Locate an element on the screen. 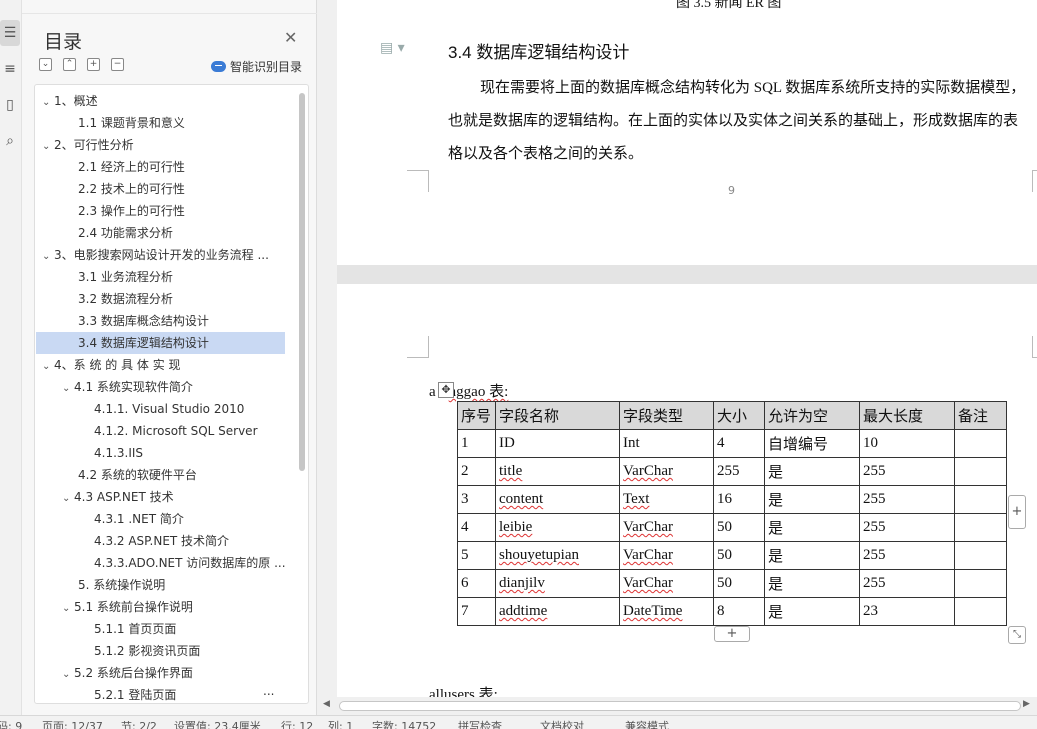 The height and width of the screenshot is (729, 1037). table-cell: ID is located at coordinates (557, 443).